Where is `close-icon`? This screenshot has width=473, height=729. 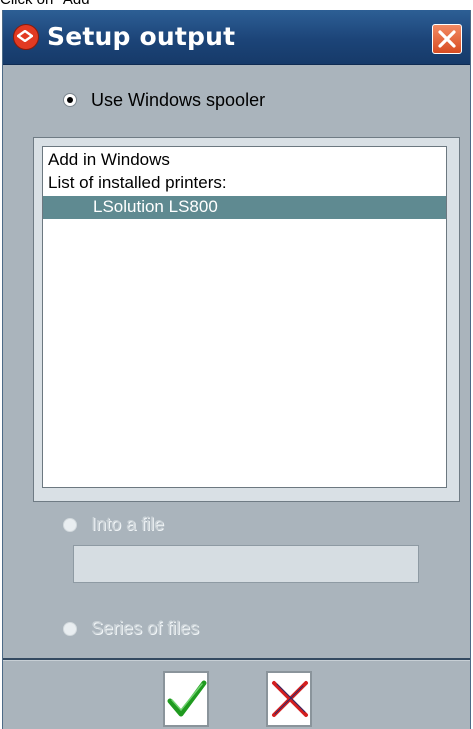
close-icon is located at coordinates (447, 39).